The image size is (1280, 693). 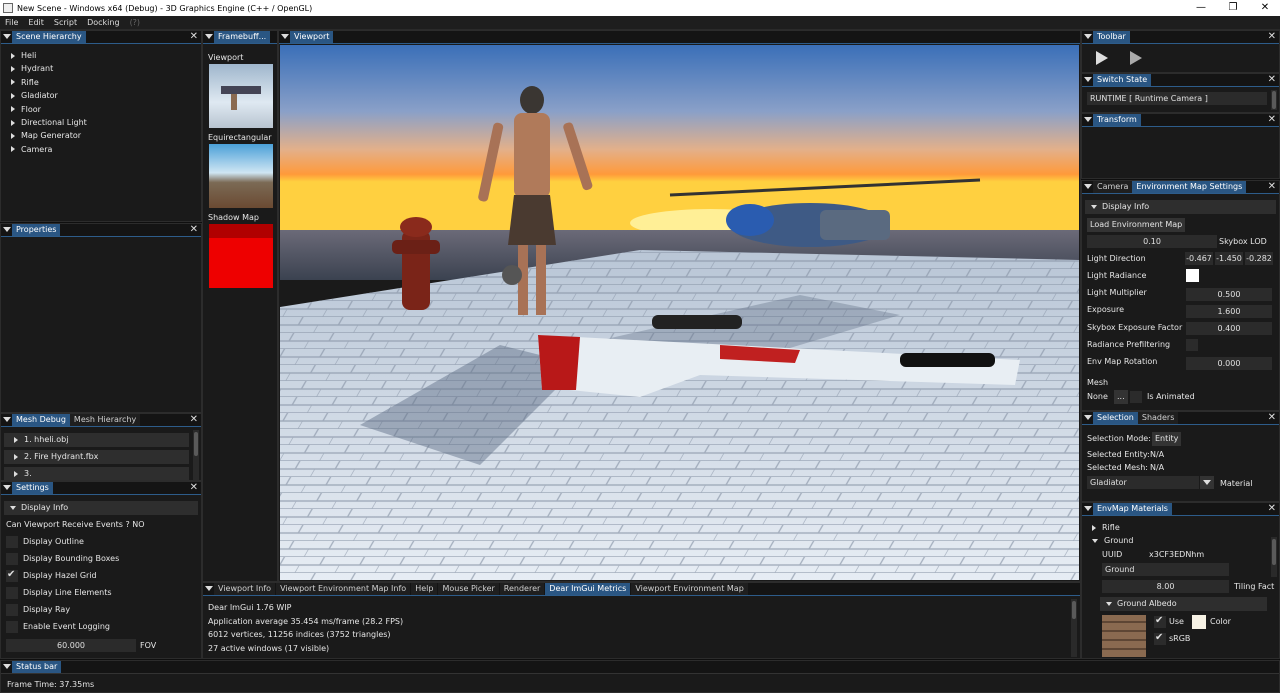 I want to click on menu-script: Script, so click(x=65, y=22).